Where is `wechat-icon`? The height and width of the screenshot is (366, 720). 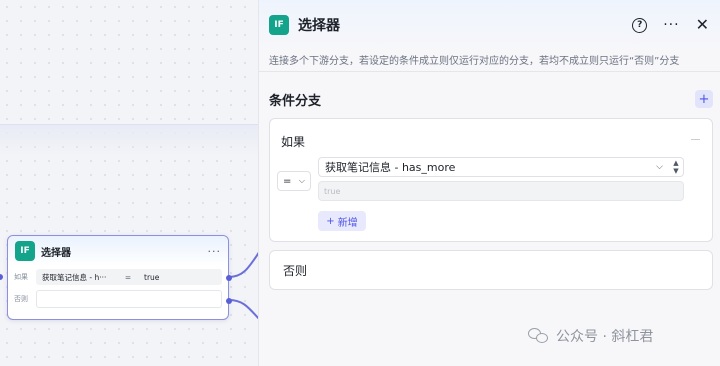
wechat-icon is located at coordinates (539, 336).